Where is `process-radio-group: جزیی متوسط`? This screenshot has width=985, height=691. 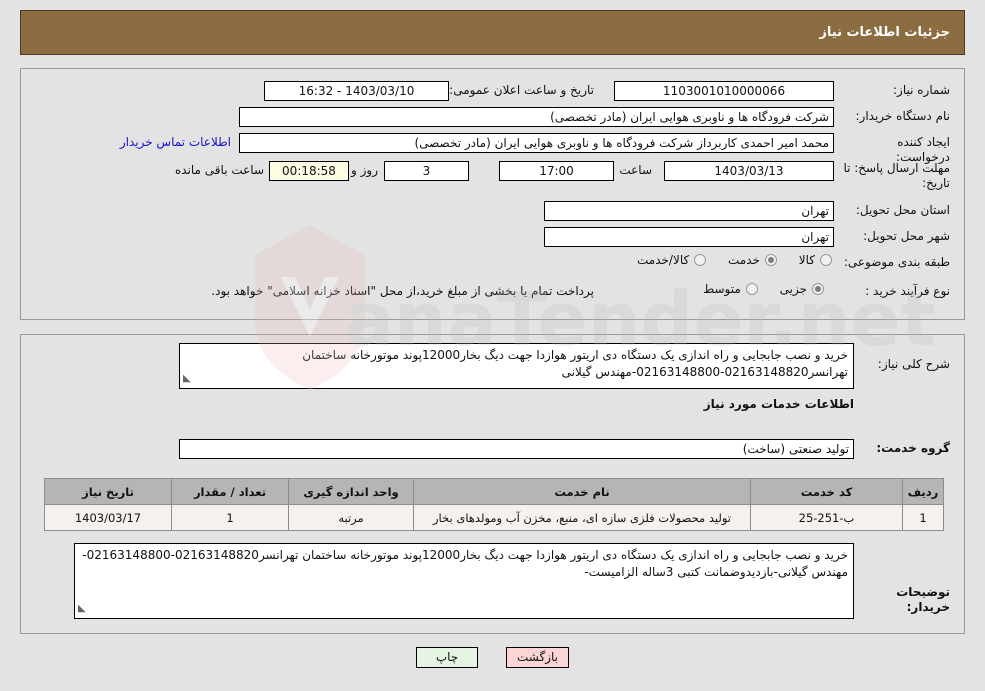
process-radio-group: جزیی متوسط is located at coordinates (754, 290).